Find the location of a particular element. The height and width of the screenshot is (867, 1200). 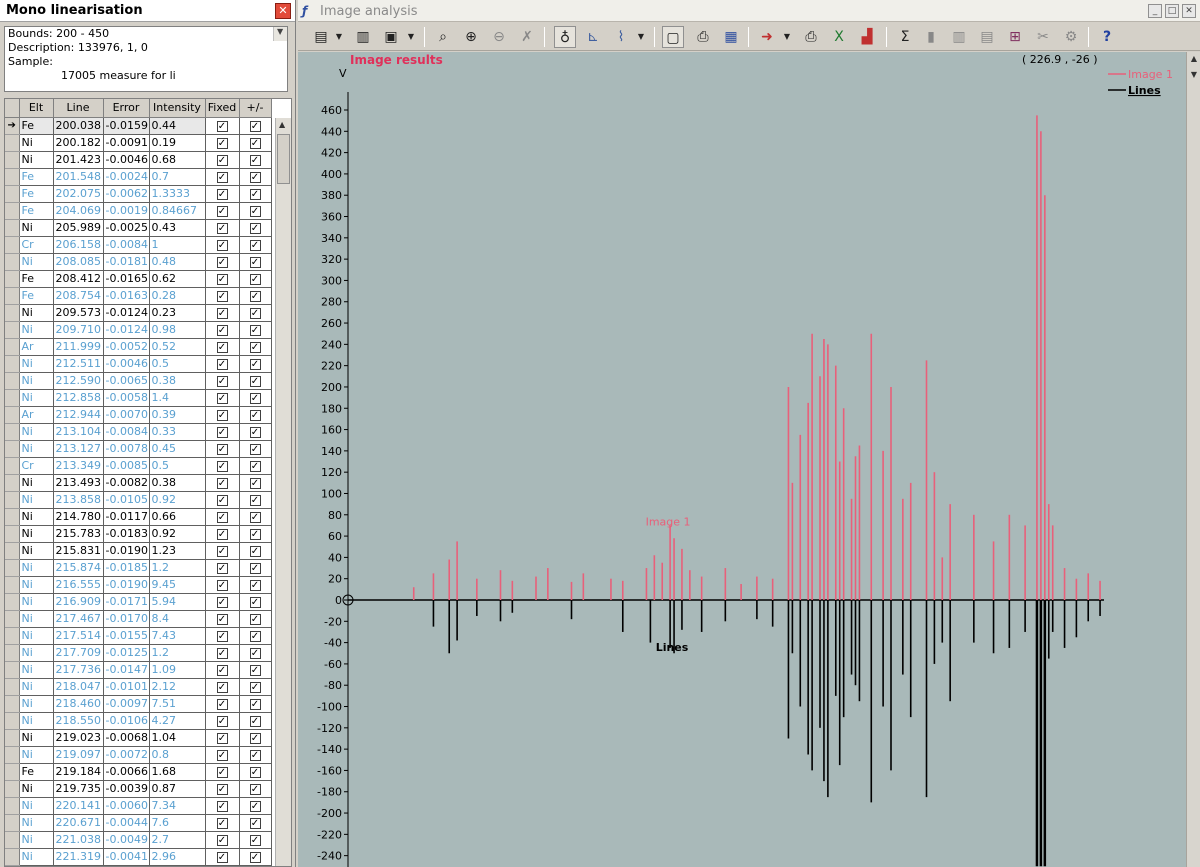

clear-icon: ✗ is located at coordinates (527, 37).